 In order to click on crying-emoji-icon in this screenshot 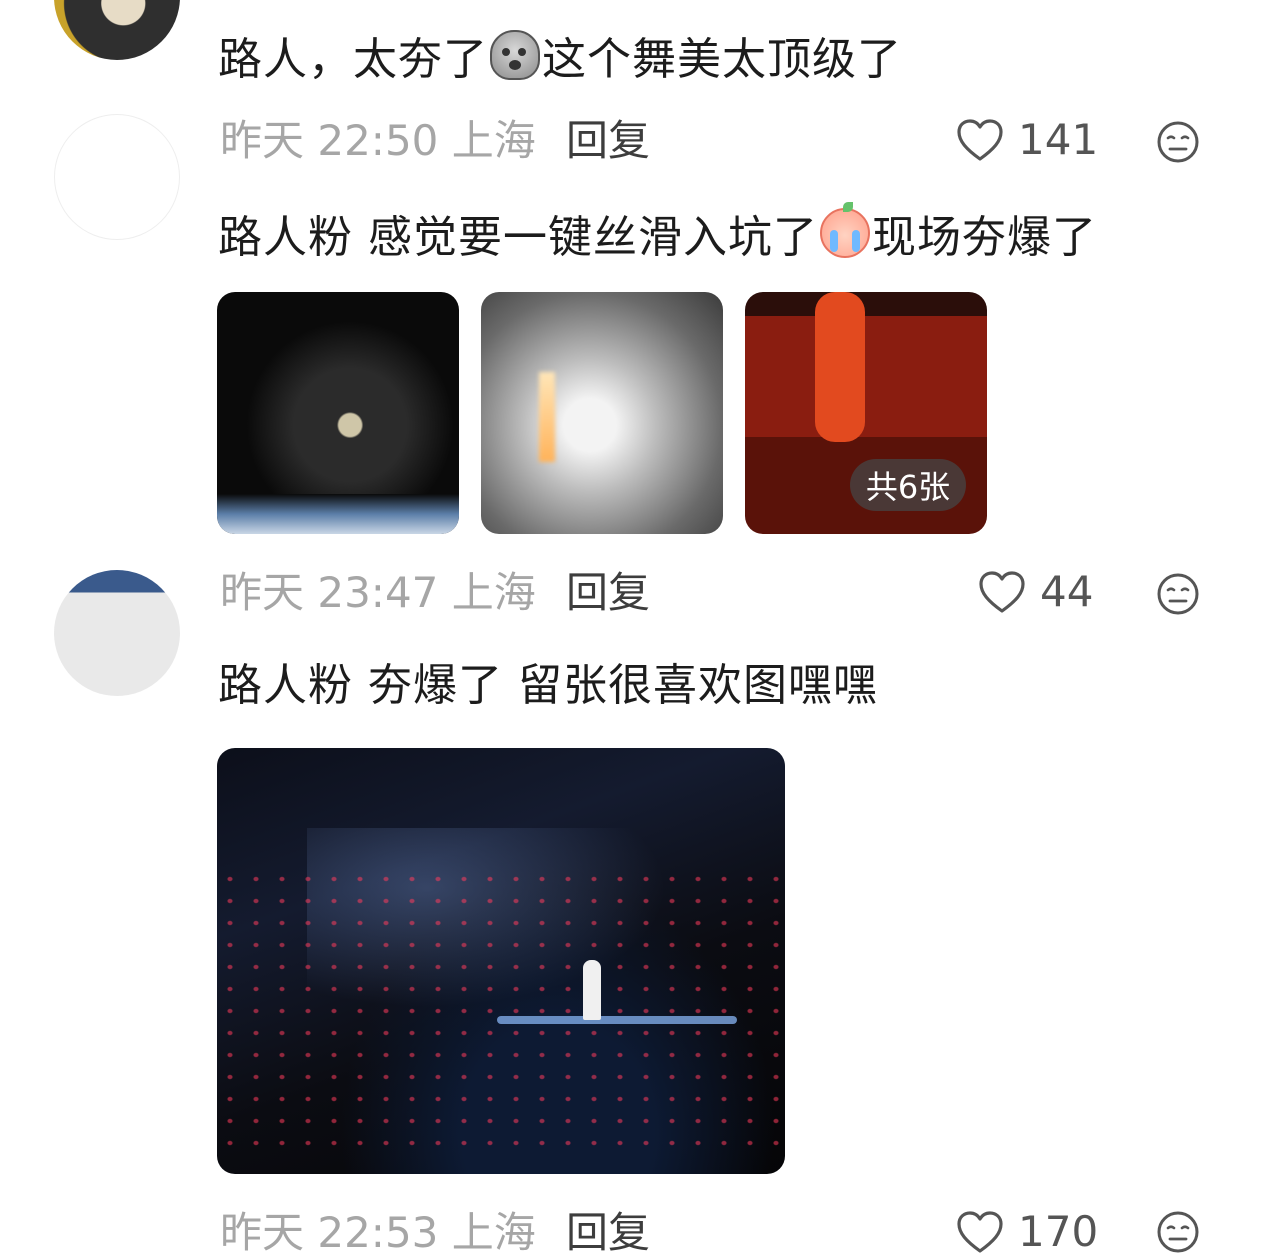, I will do `click(845, 230)`.